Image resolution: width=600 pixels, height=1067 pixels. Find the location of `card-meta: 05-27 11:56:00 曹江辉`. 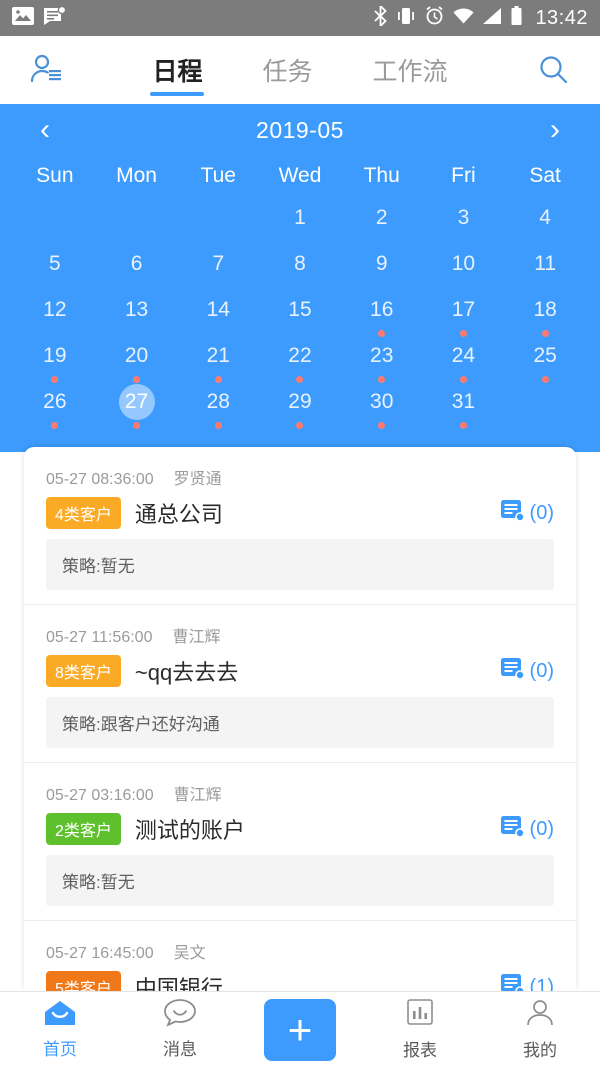

card-meta: 05-27 11:56:00 曹江辉 is located at coordinates (300, 634).